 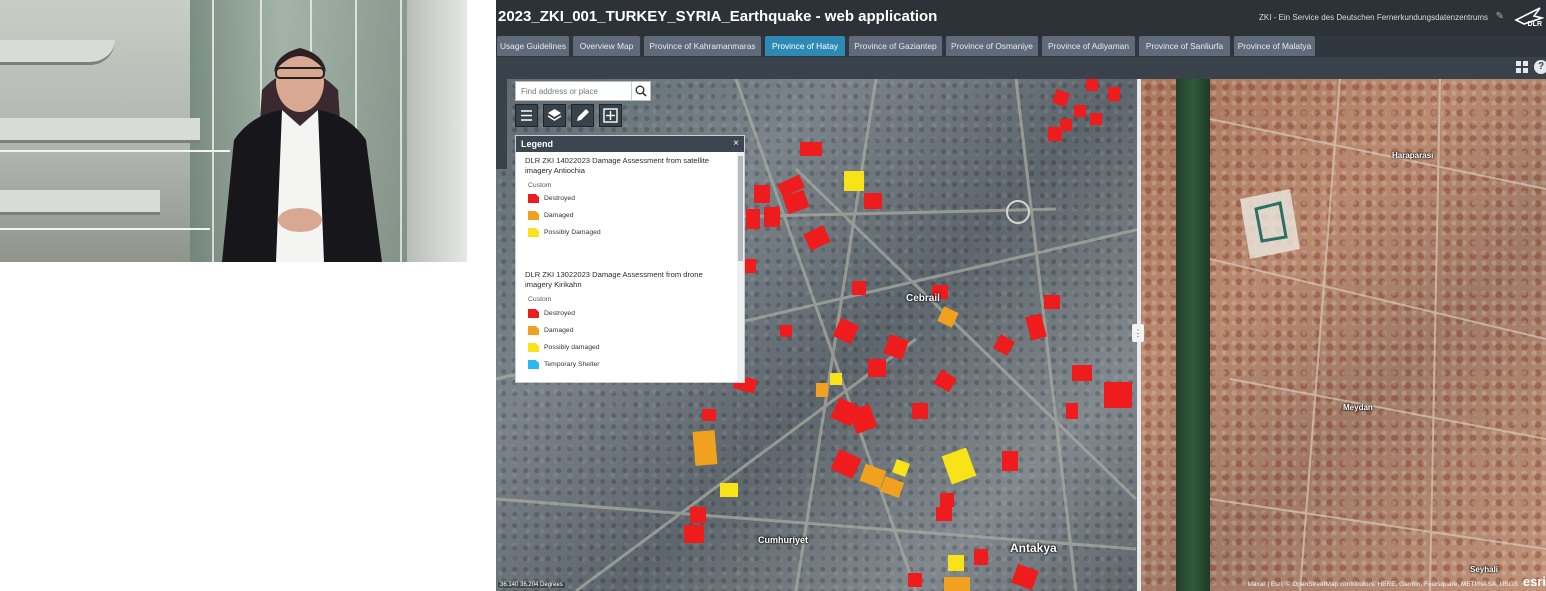 What do you see at coordinates (554, 115) in the screenshot?
I see `layers-icon` at bounding box center [554, 115].